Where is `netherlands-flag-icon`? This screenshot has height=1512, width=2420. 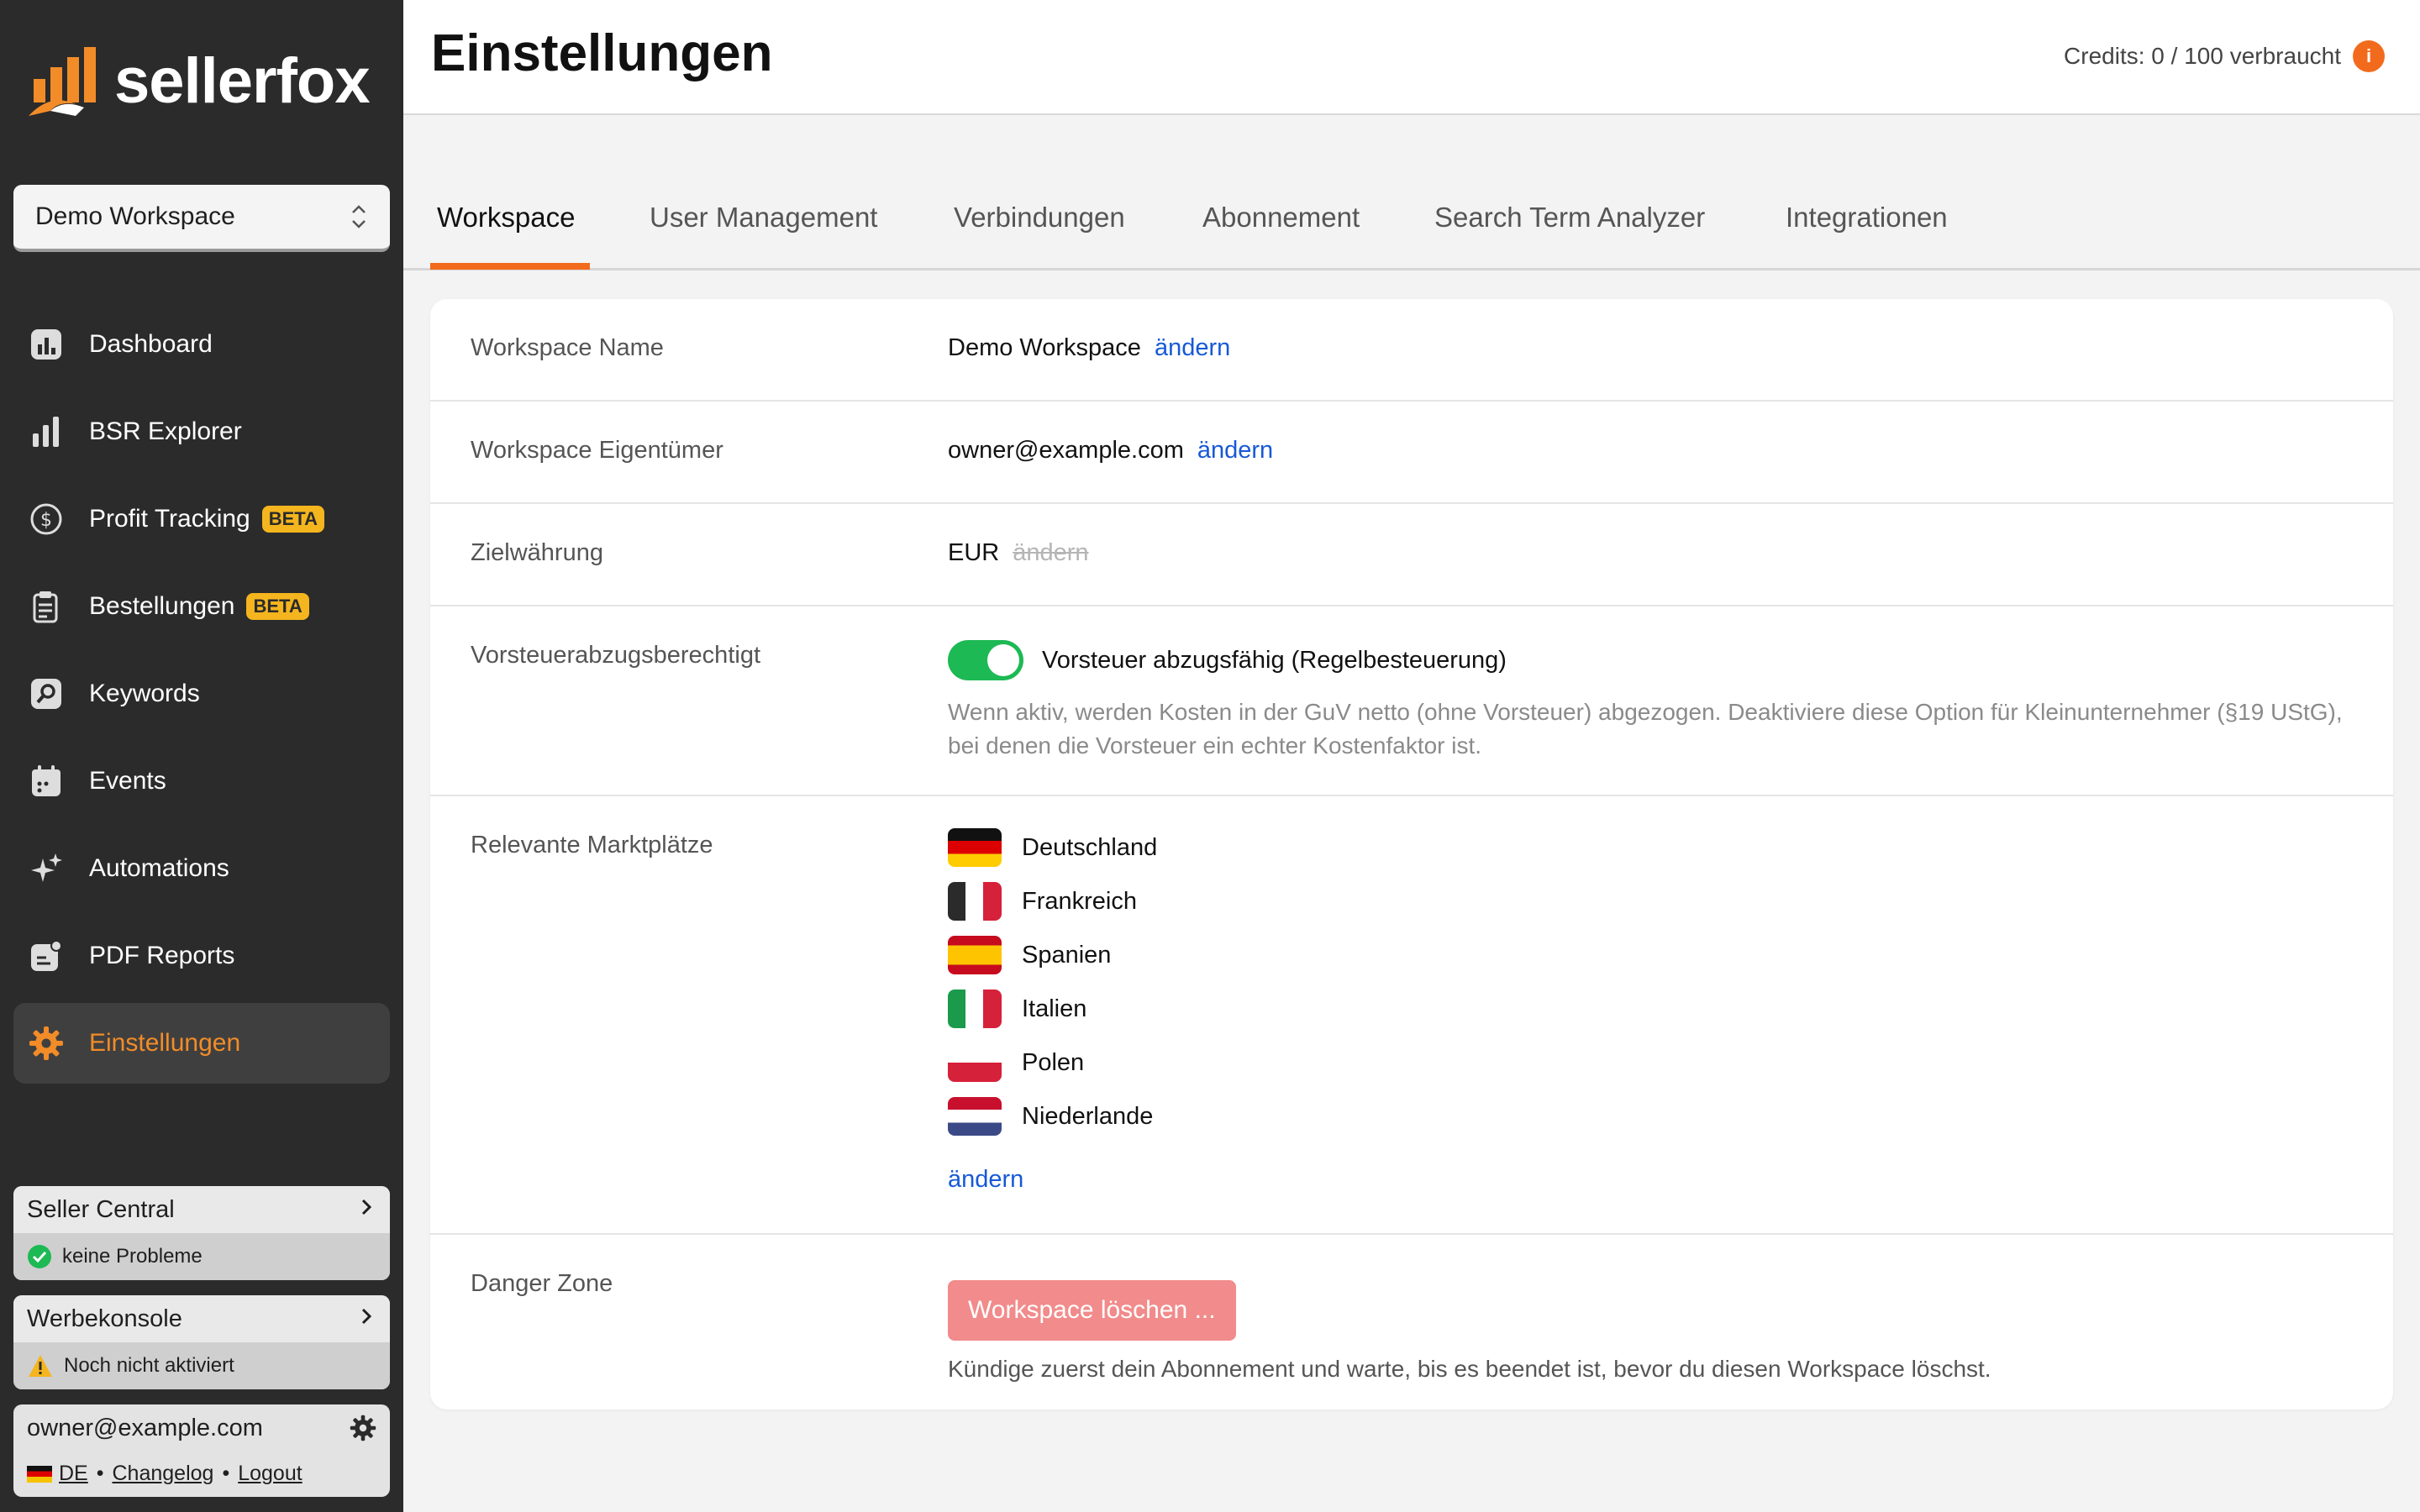 netherlands-flag-icon is located at coordinates (975, 1116).